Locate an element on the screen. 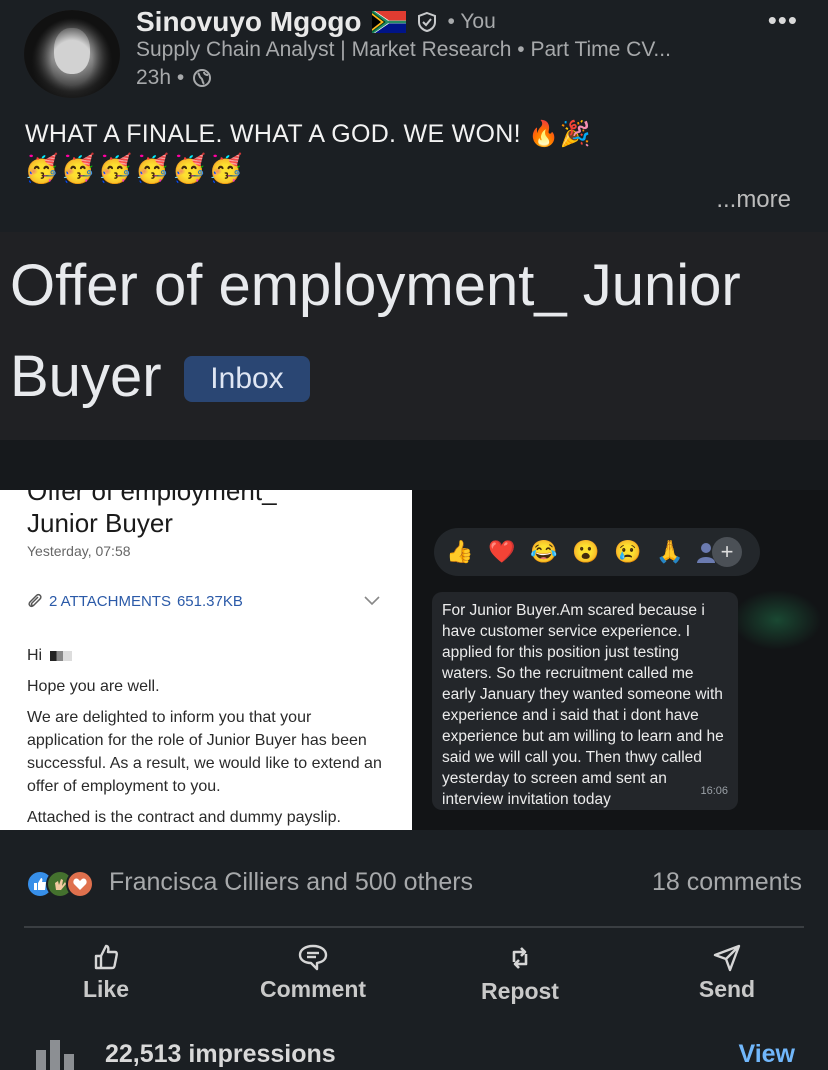  chat-background-glow is located at coordinates (777, 620).